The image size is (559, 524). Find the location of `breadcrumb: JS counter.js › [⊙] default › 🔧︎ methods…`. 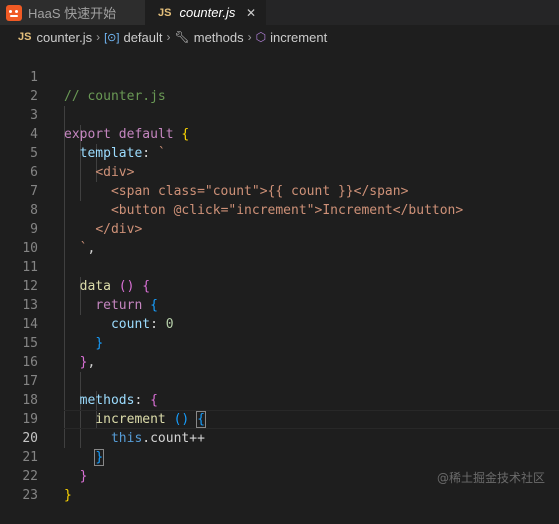

breadcrumb: JS counter.js › [⊙] default › 🔧︎ methods… is located at coordinates (279, 37).